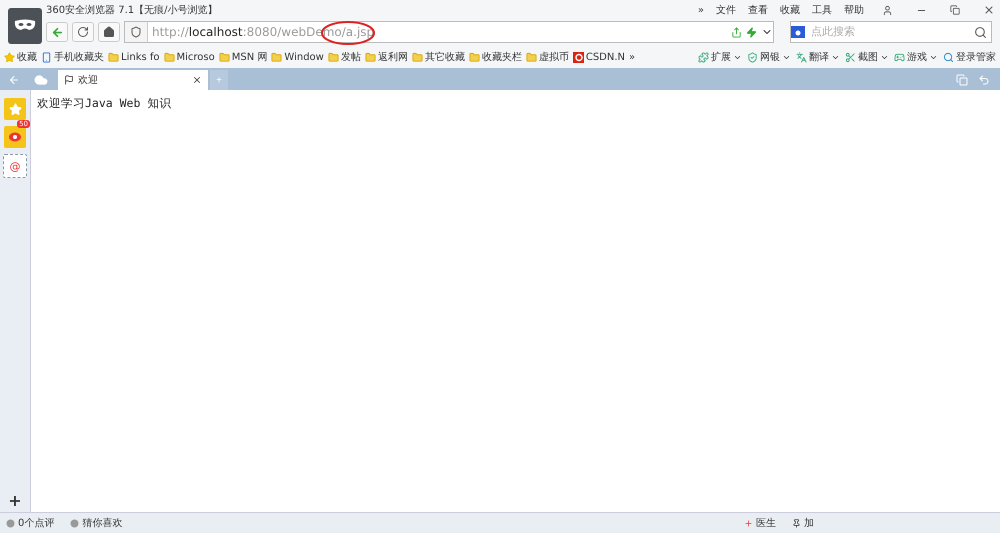  What do you see at coordinates (297, 57) in the screenshot?
I see `bookmark-item: Window` at bounding box center [297, 57].